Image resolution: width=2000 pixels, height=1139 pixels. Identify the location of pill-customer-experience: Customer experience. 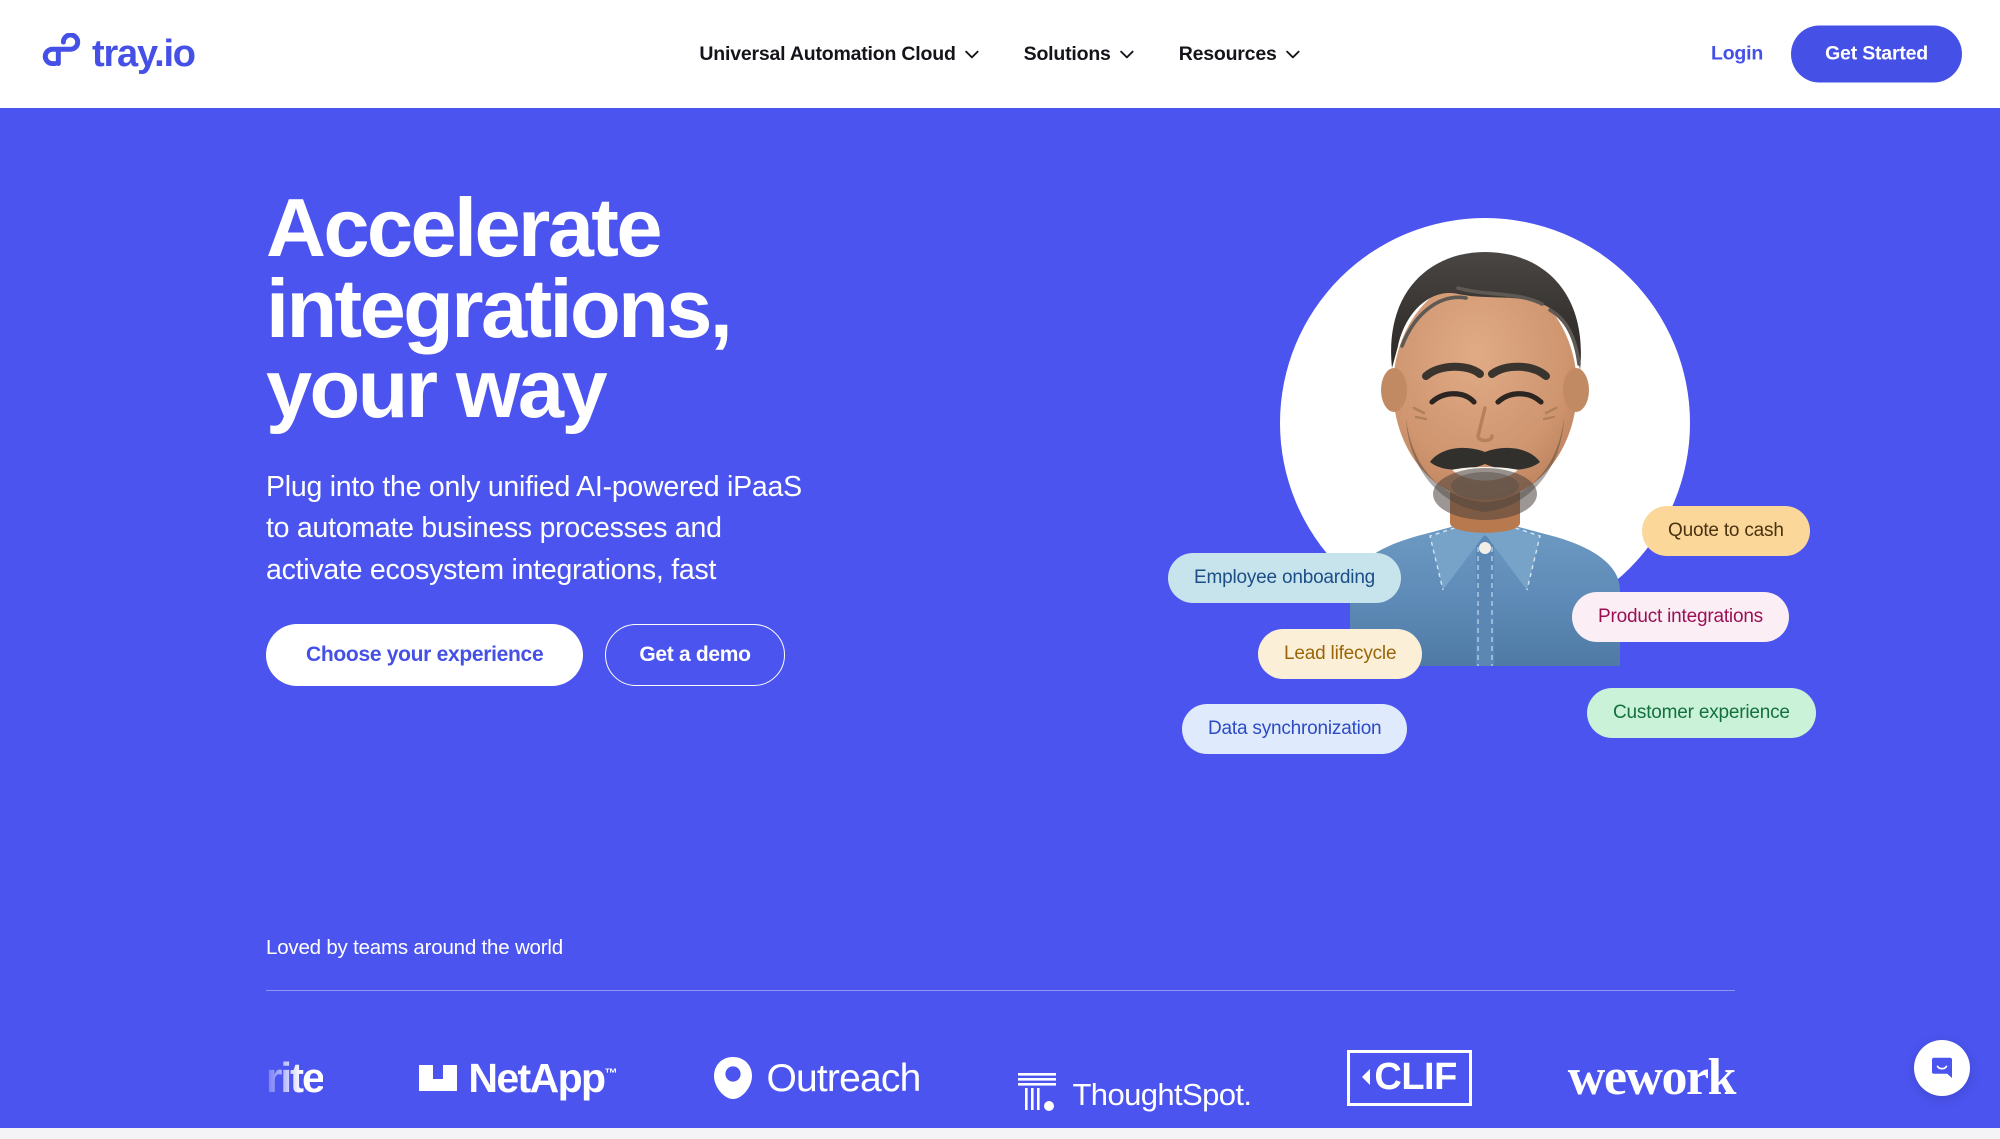
(1701, 713).